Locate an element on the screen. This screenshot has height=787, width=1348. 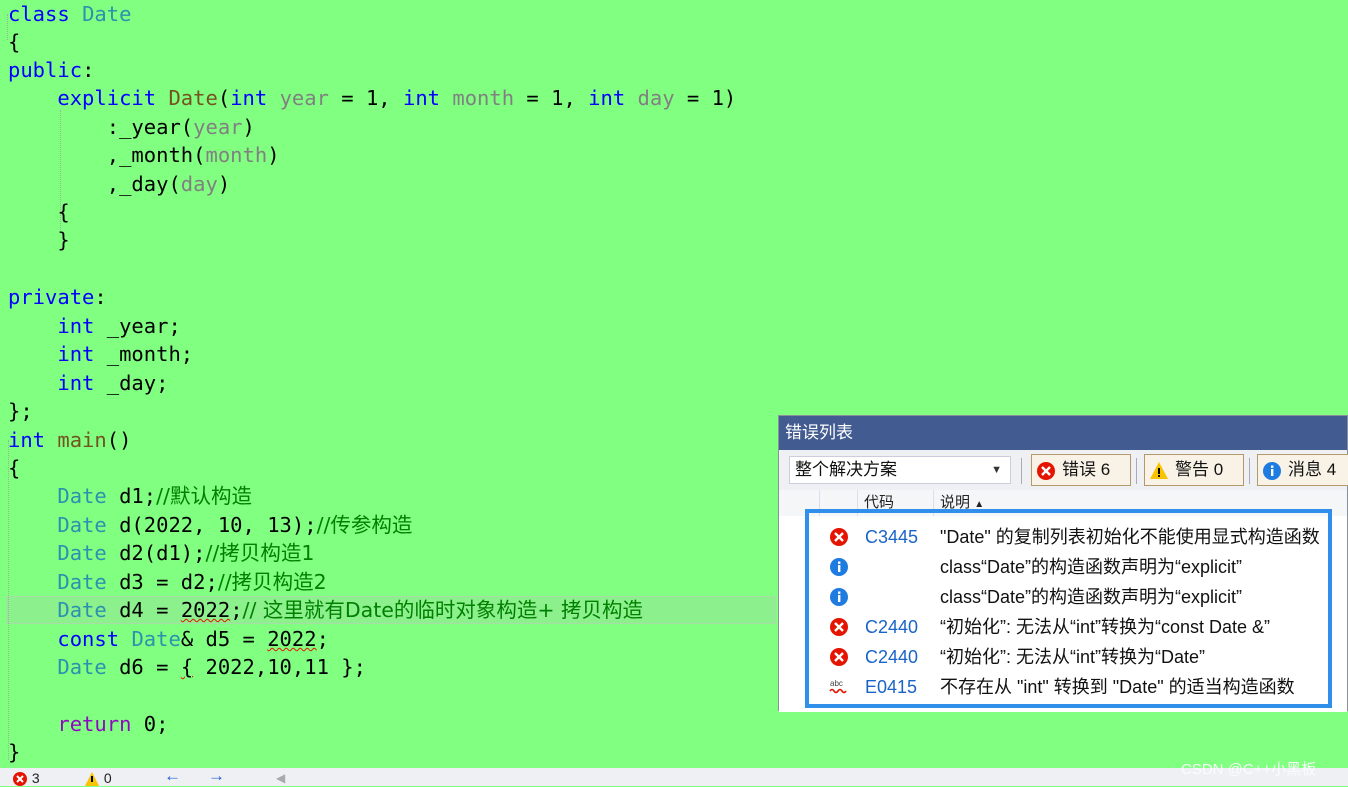
error-row: C3445 "Date" 的复制列表初始化不能使用显式构造函数 is located at coordinates (1063, 537).